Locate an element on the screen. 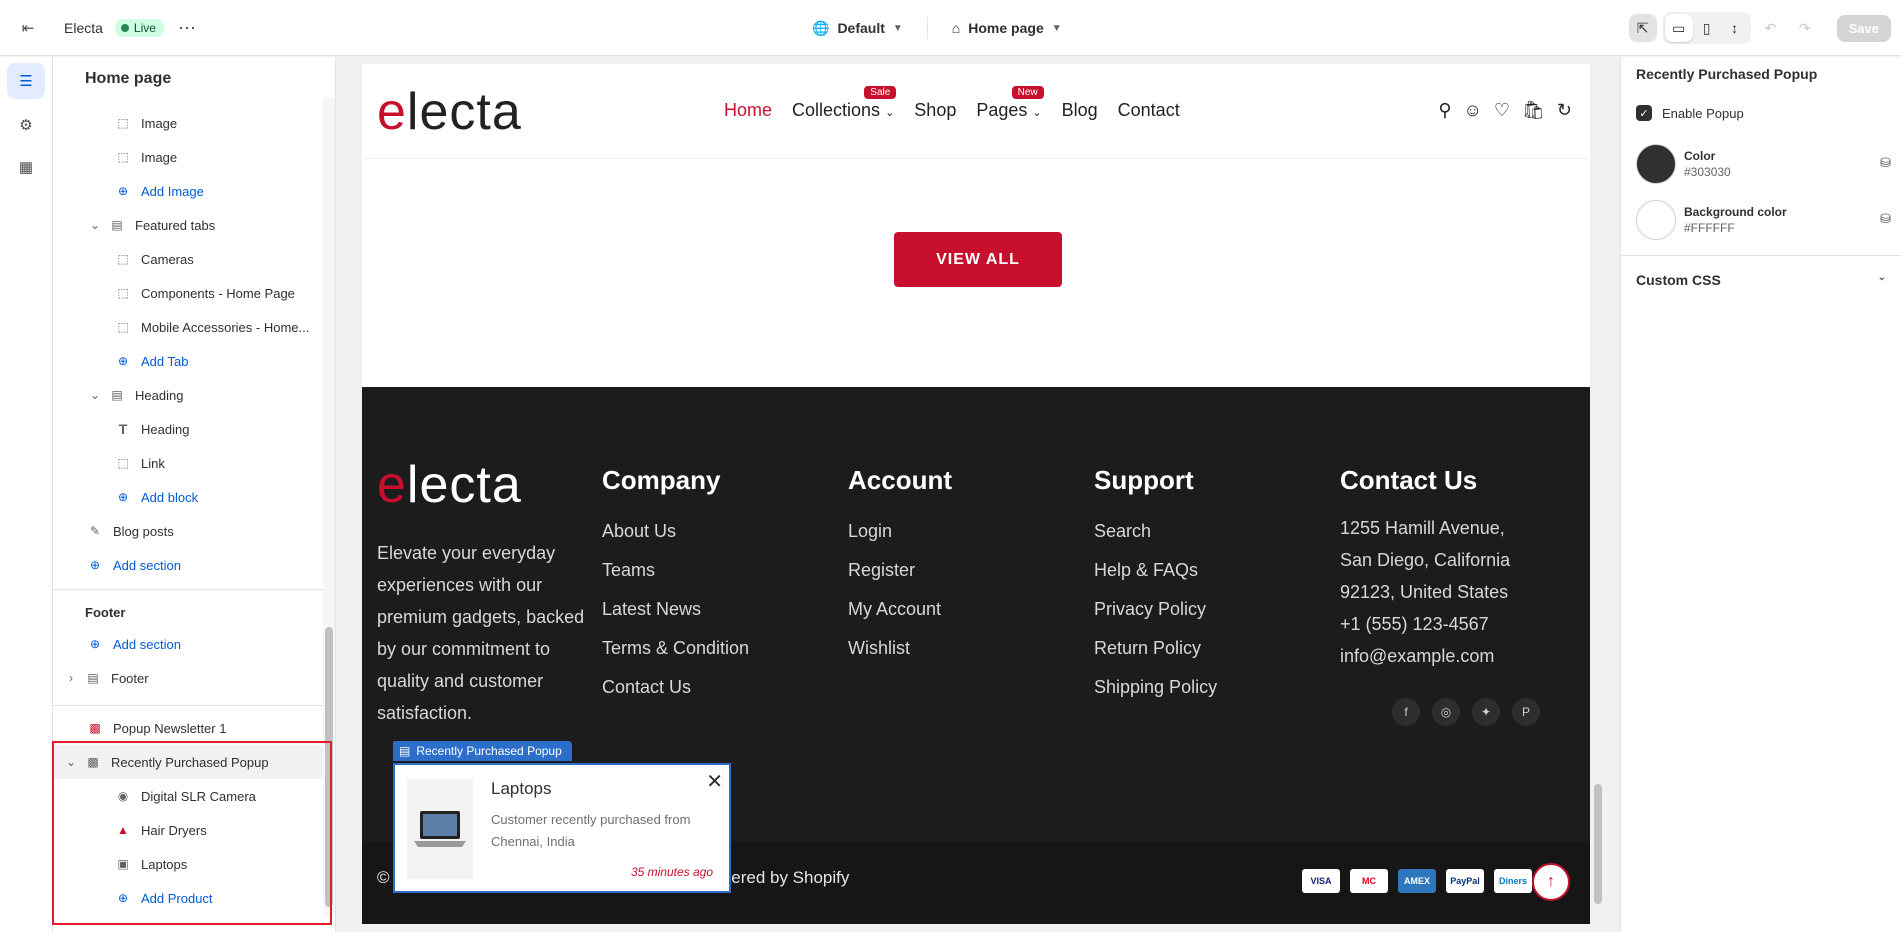 This screenshot has width=1901, height=932. footer-link: Shipping Policy is located at coordinates (1155, 687).